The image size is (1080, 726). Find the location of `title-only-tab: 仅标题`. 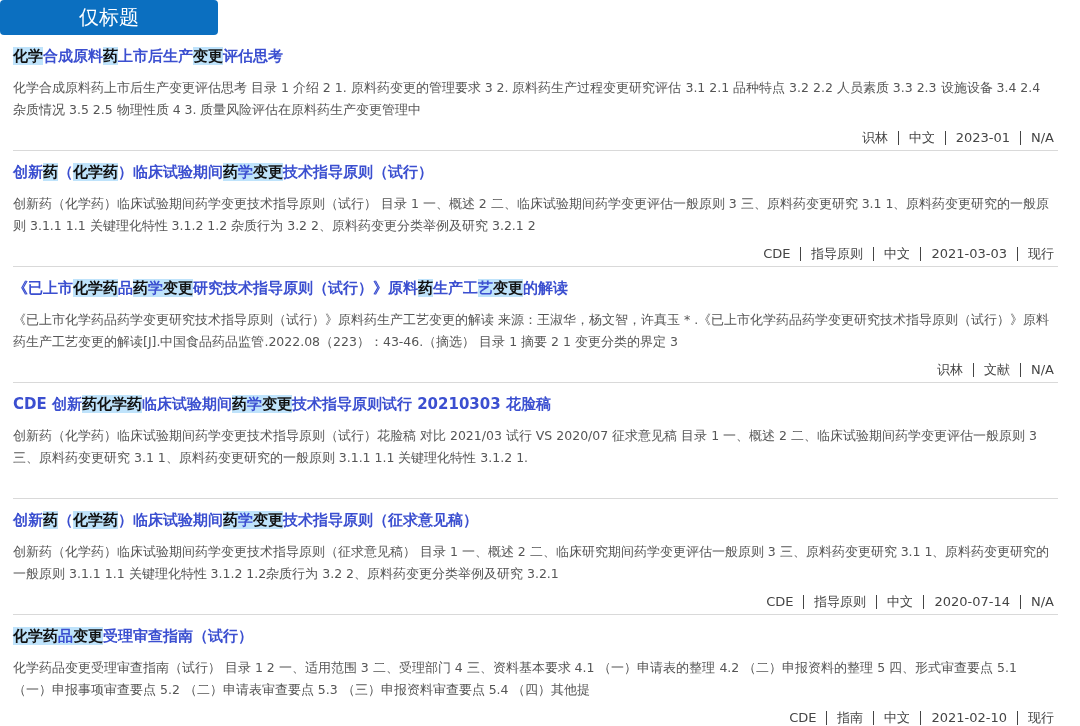

title-only-tab: 仅标题 is located at coordinates (109, 17).